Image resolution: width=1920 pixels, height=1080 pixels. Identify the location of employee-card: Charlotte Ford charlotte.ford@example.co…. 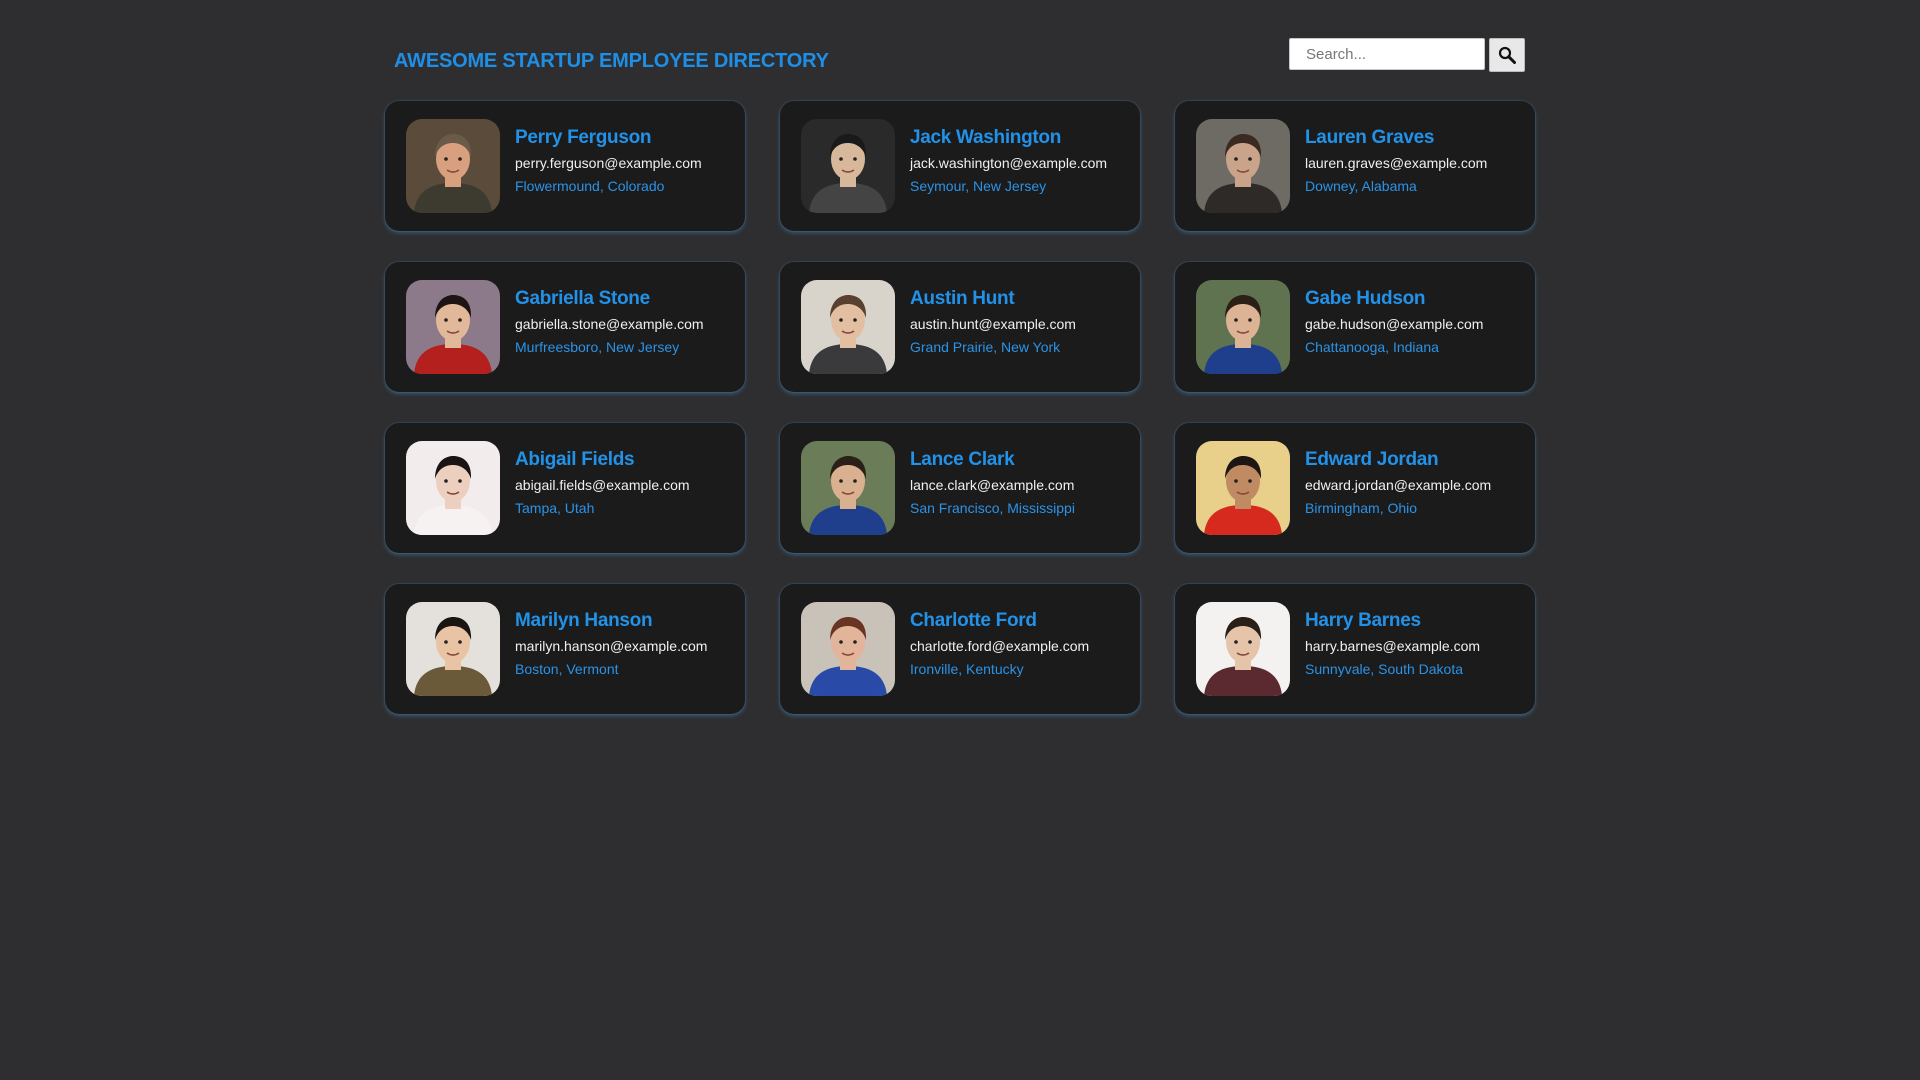
(960, 649).